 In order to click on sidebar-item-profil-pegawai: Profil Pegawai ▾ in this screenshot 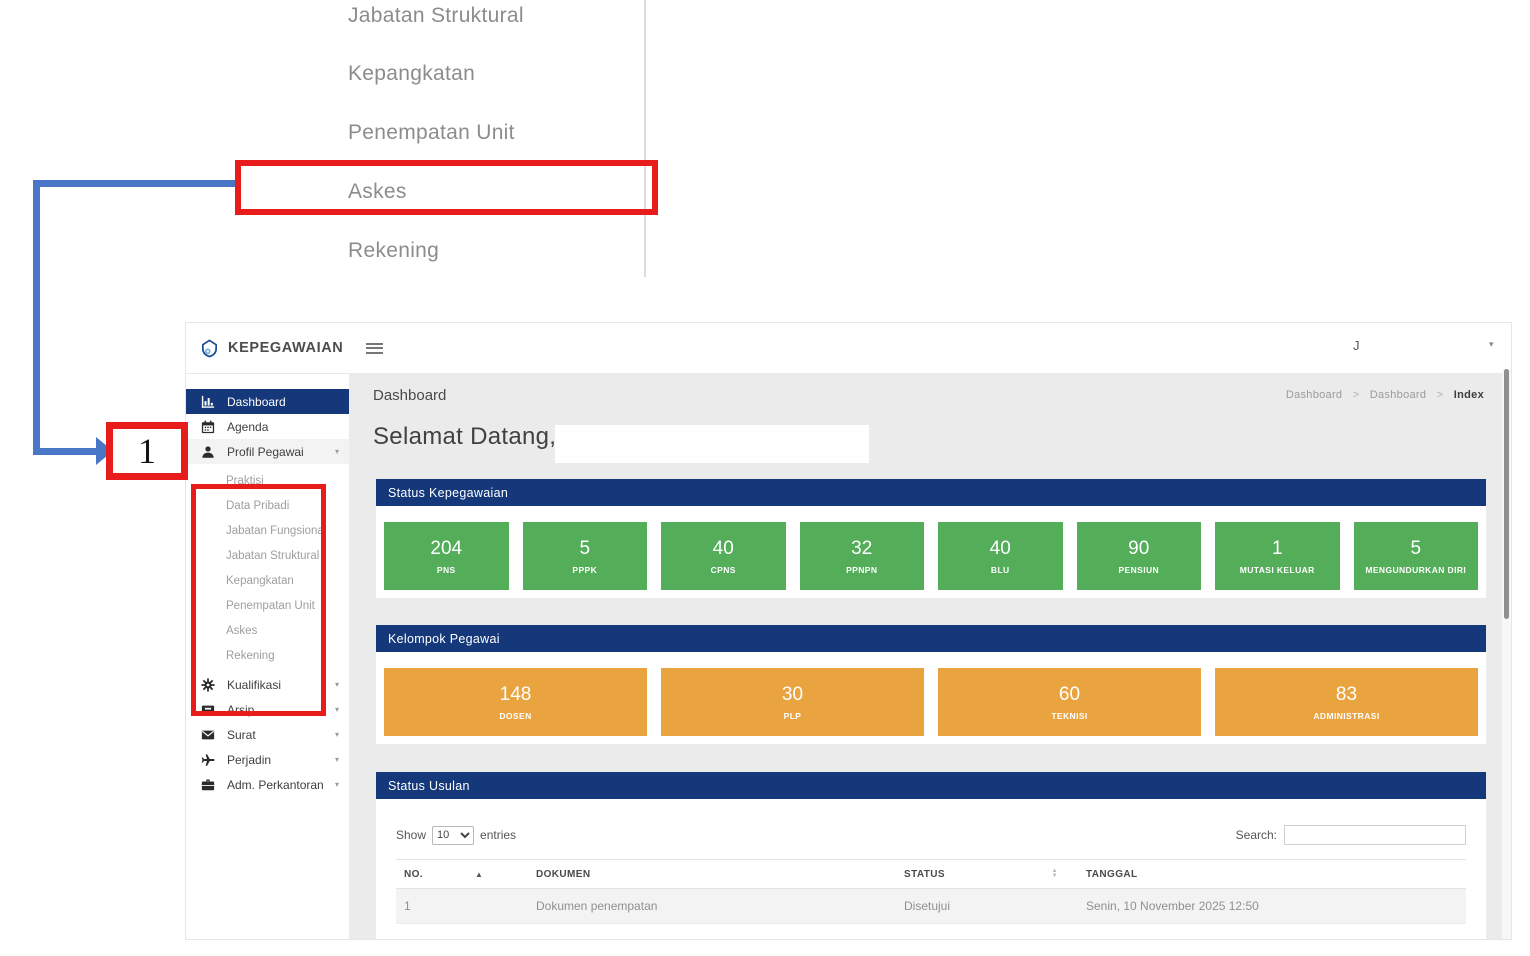, I will do `click(267, 451)`.